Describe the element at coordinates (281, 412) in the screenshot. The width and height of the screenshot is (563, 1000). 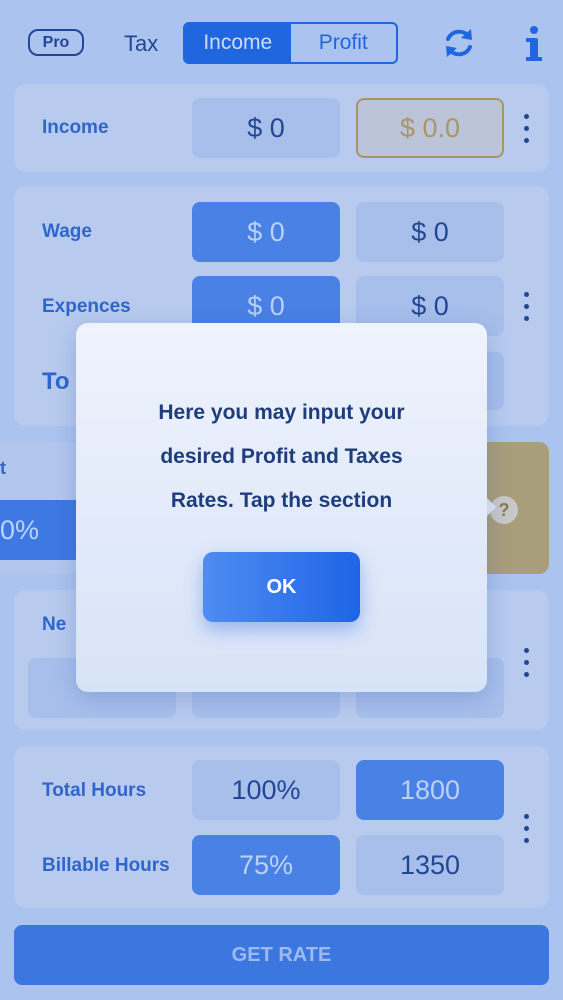
I see `dialog-message-line: Here you may input your` at that location.